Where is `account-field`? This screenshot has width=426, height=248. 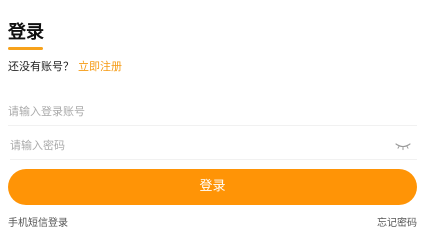 account-field is located at coordinates (212, 112).